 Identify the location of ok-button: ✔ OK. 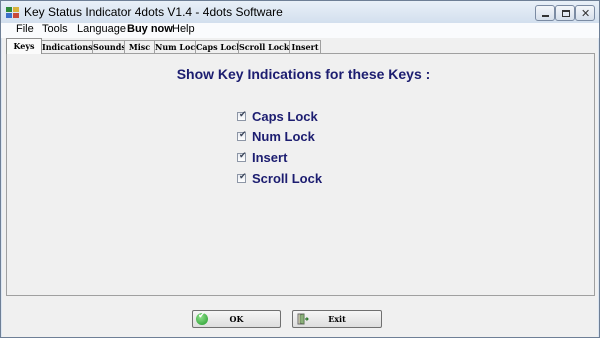
(236, 319).